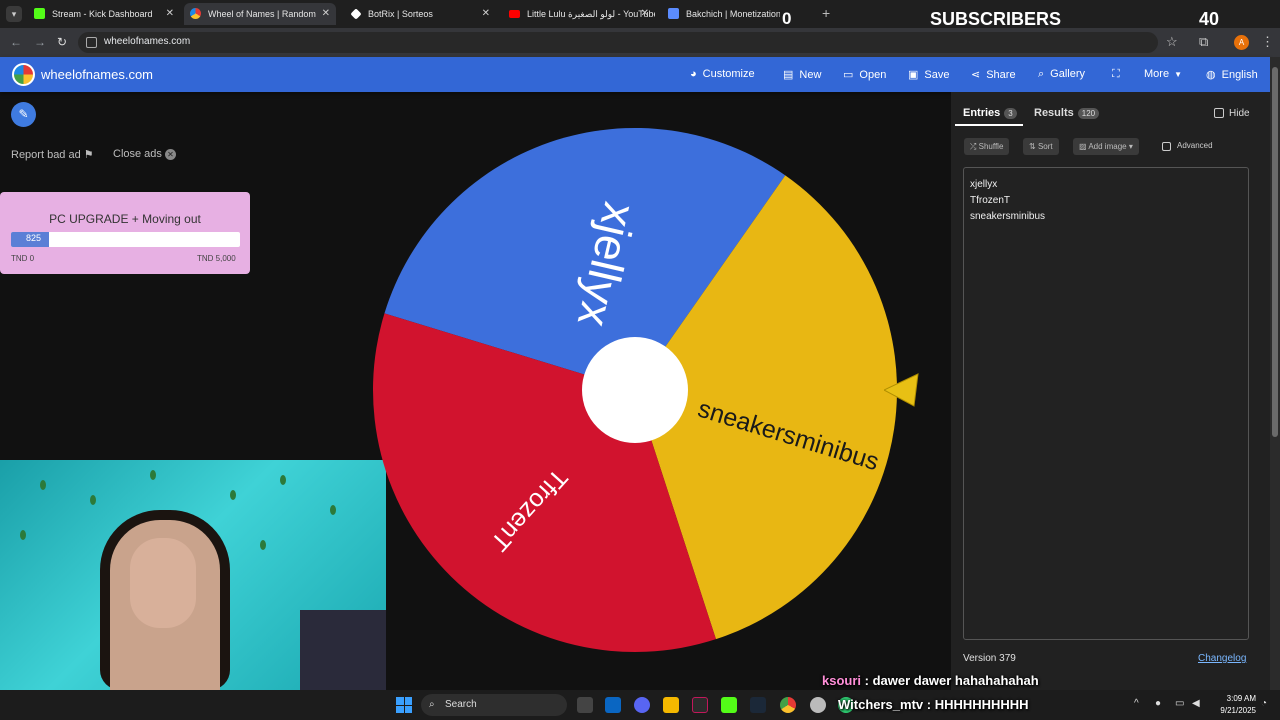  What do you see at coordinates (618, 42) in the screenshot?
I see `url-field: wheelofnames.com` at bounding box center [618, 42].